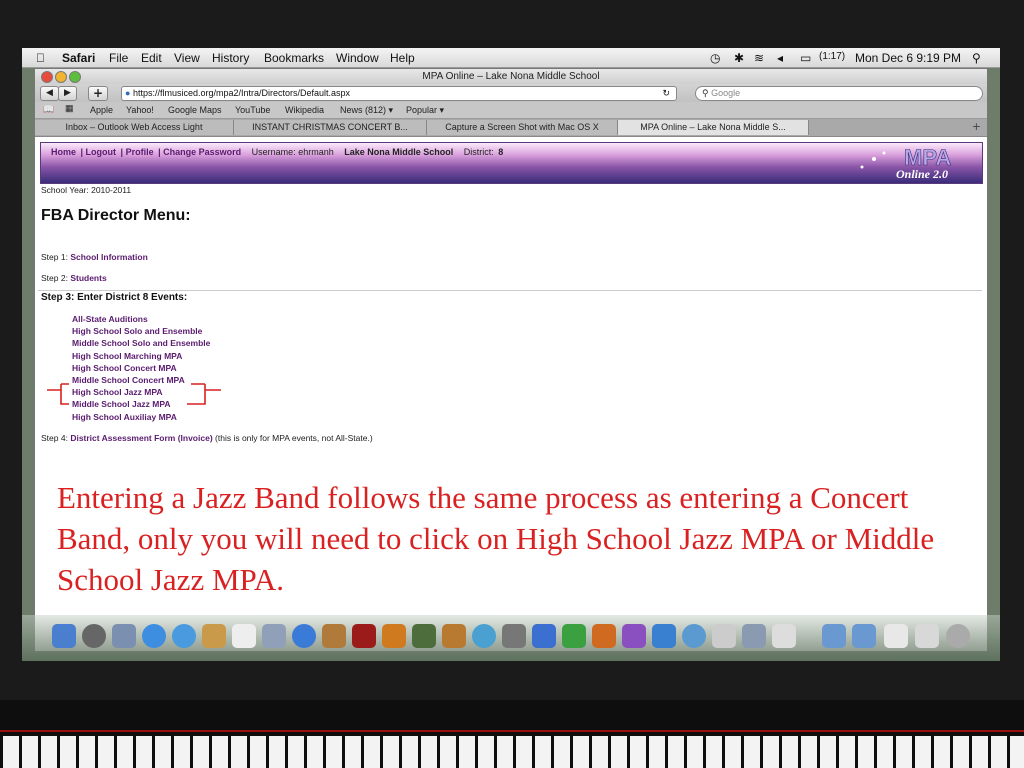 Image resolution: width=1024 pixels, height=768 pixels. I want to click on messenger-icon, so click(664, 636).